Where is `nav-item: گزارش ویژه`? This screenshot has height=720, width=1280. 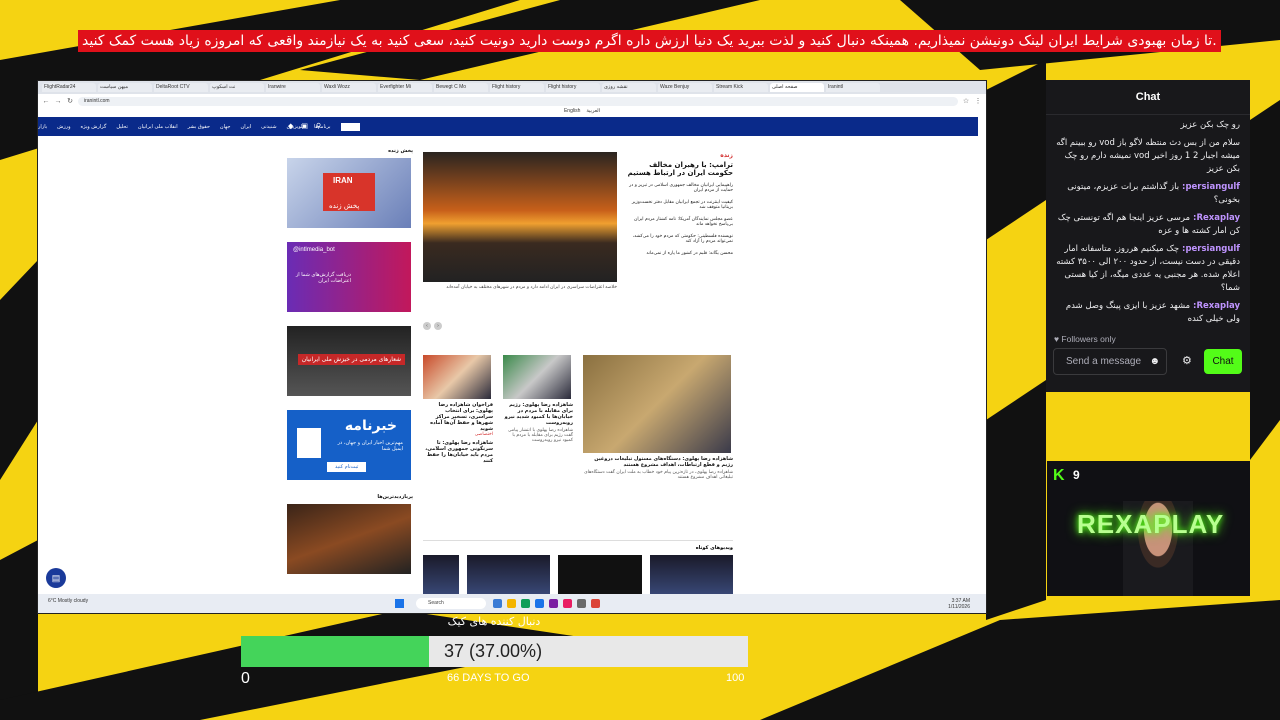
nav-item: گزارش ویژه is located at coordinates (94, 127).